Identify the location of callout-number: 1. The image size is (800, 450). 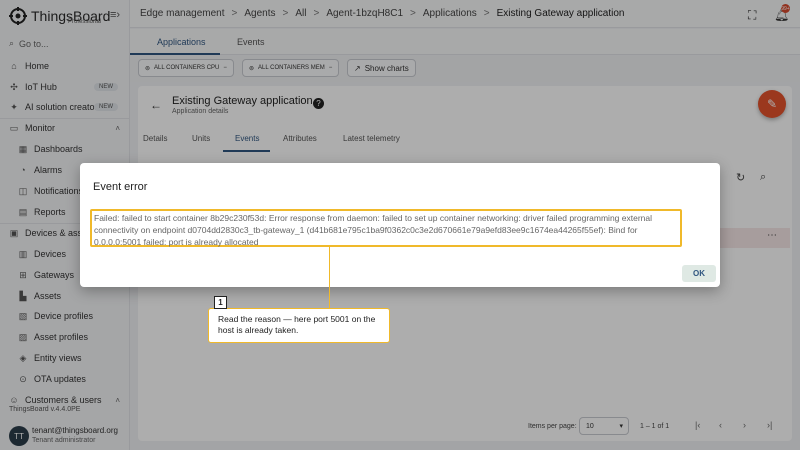
(220, 302).